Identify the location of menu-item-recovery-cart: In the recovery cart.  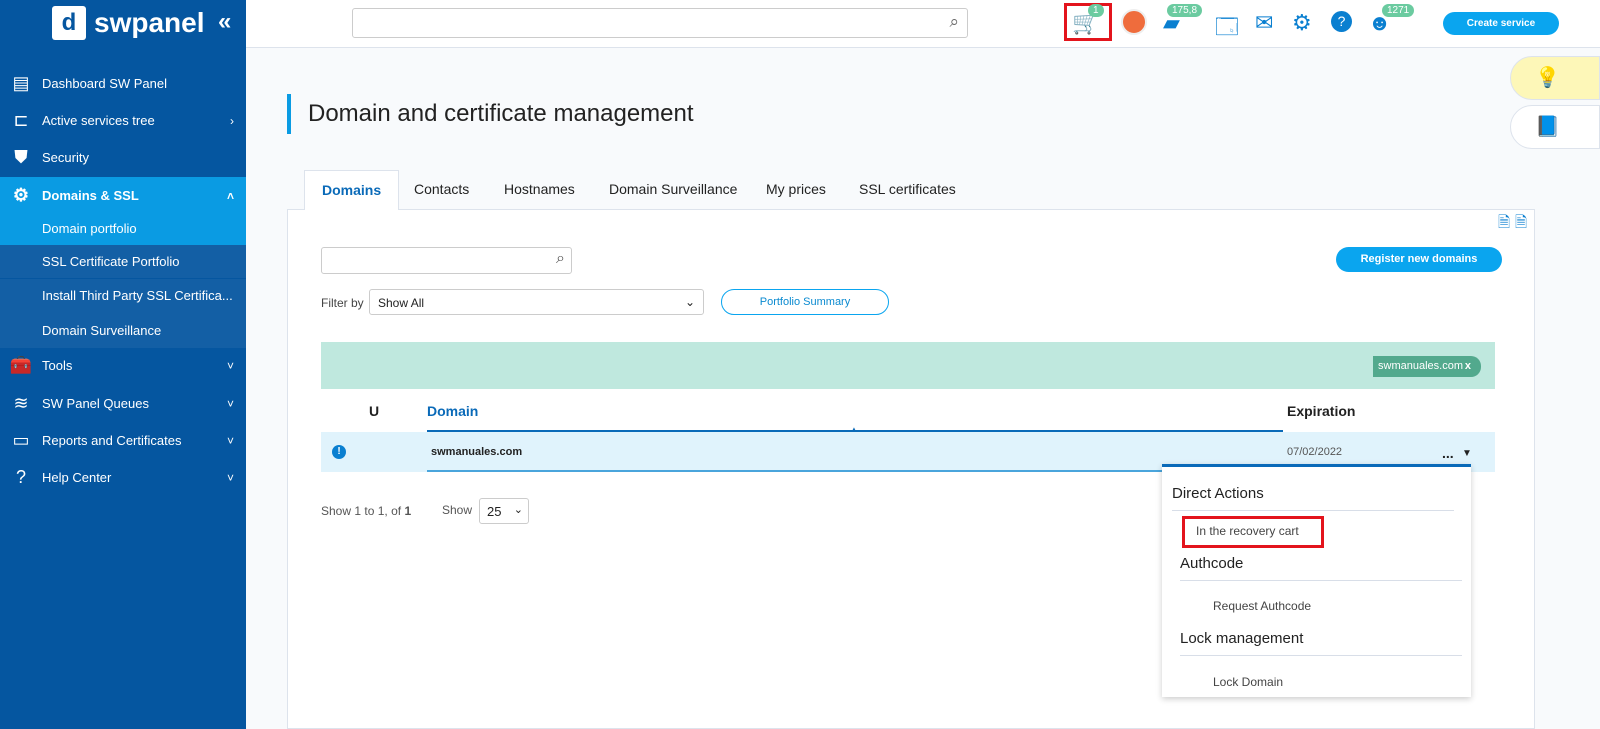
(1247, 531).